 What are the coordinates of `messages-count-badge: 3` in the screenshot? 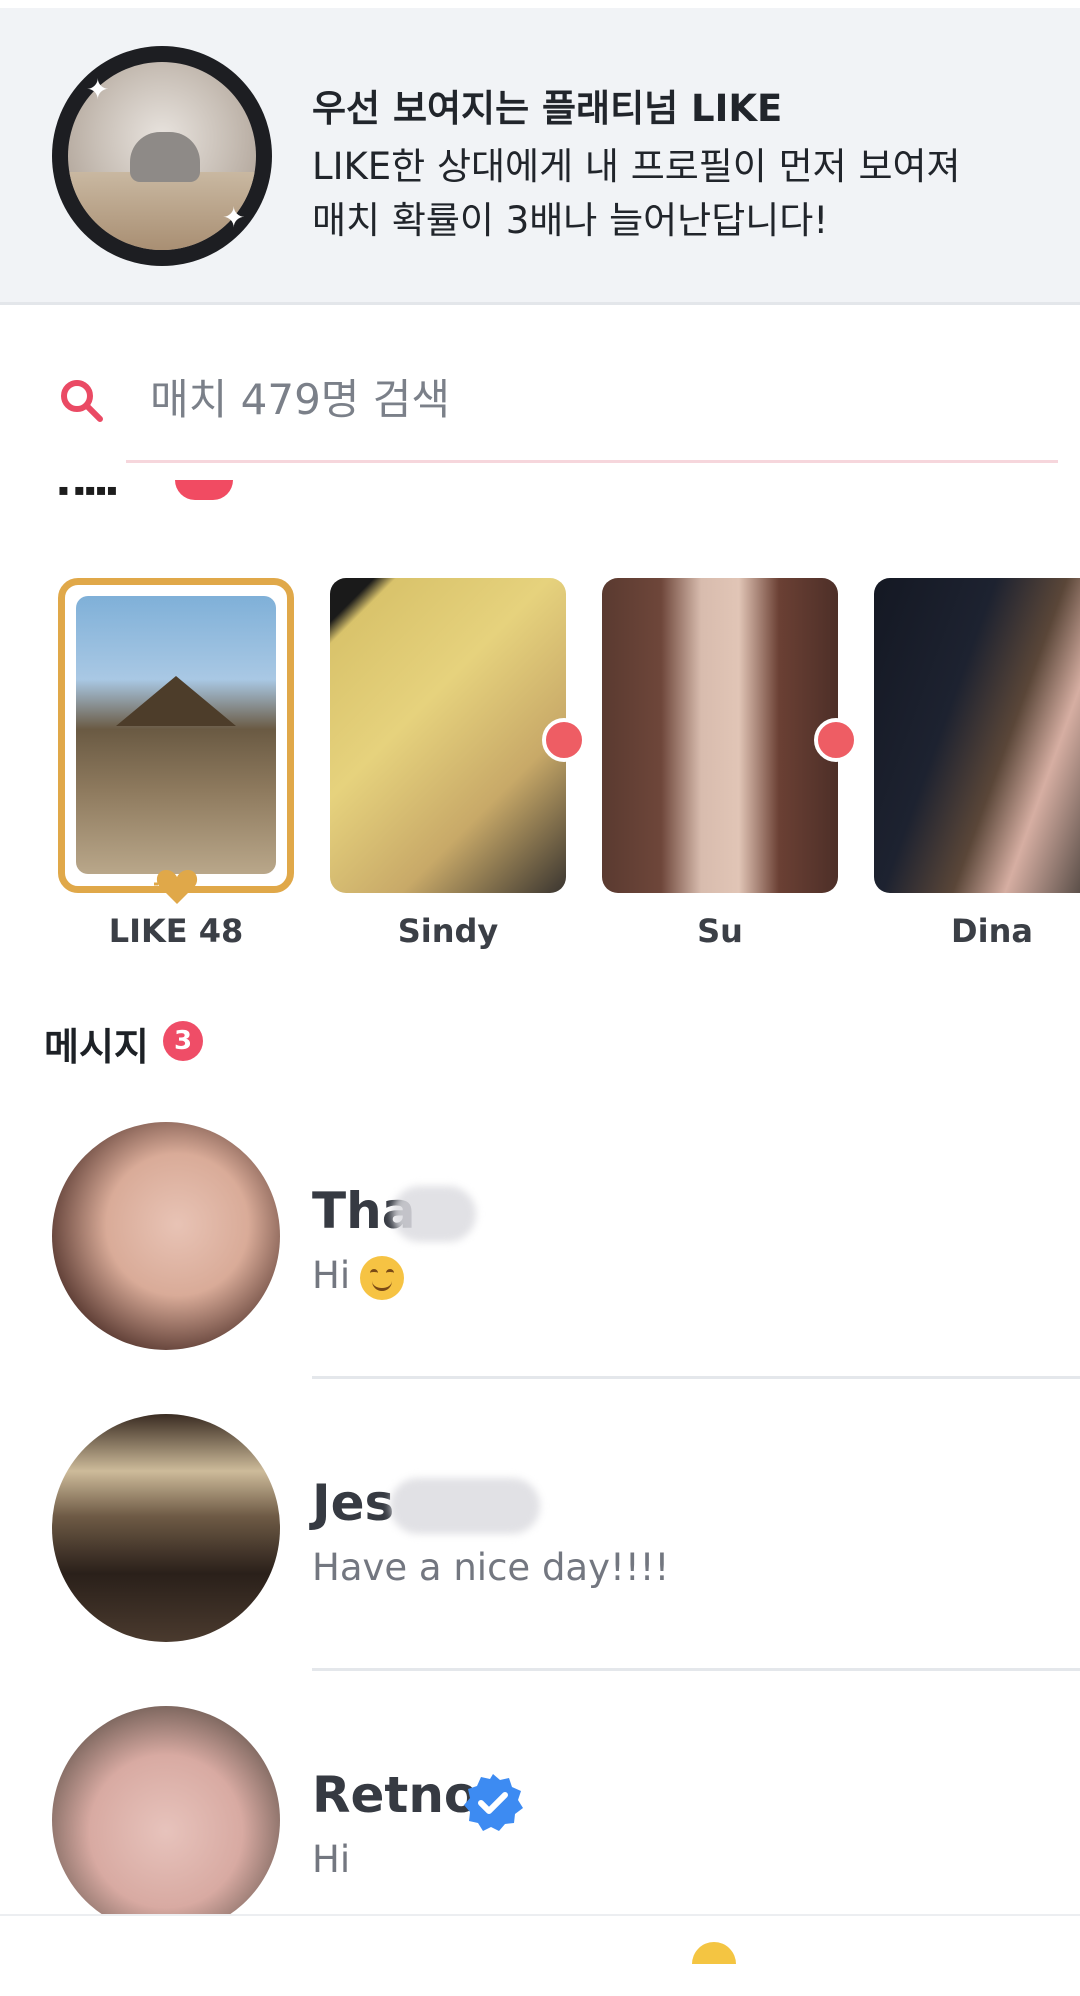 It's located at (183, 1041).